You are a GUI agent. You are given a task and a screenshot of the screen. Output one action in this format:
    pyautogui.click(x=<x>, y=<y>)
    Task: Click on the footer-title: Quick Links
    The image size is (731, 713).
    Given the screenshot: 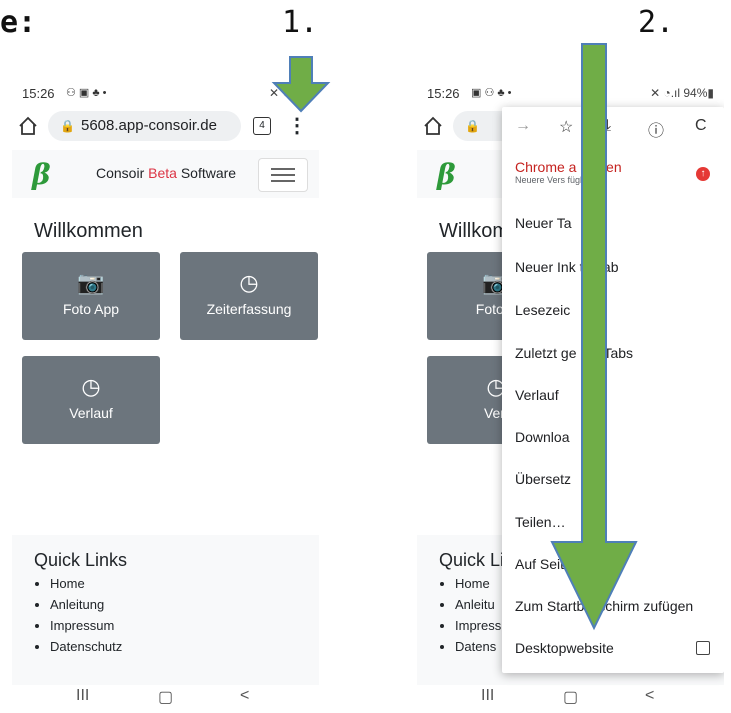 What is the action you would take?
    pyautogui.click(x=81, y=560)
    